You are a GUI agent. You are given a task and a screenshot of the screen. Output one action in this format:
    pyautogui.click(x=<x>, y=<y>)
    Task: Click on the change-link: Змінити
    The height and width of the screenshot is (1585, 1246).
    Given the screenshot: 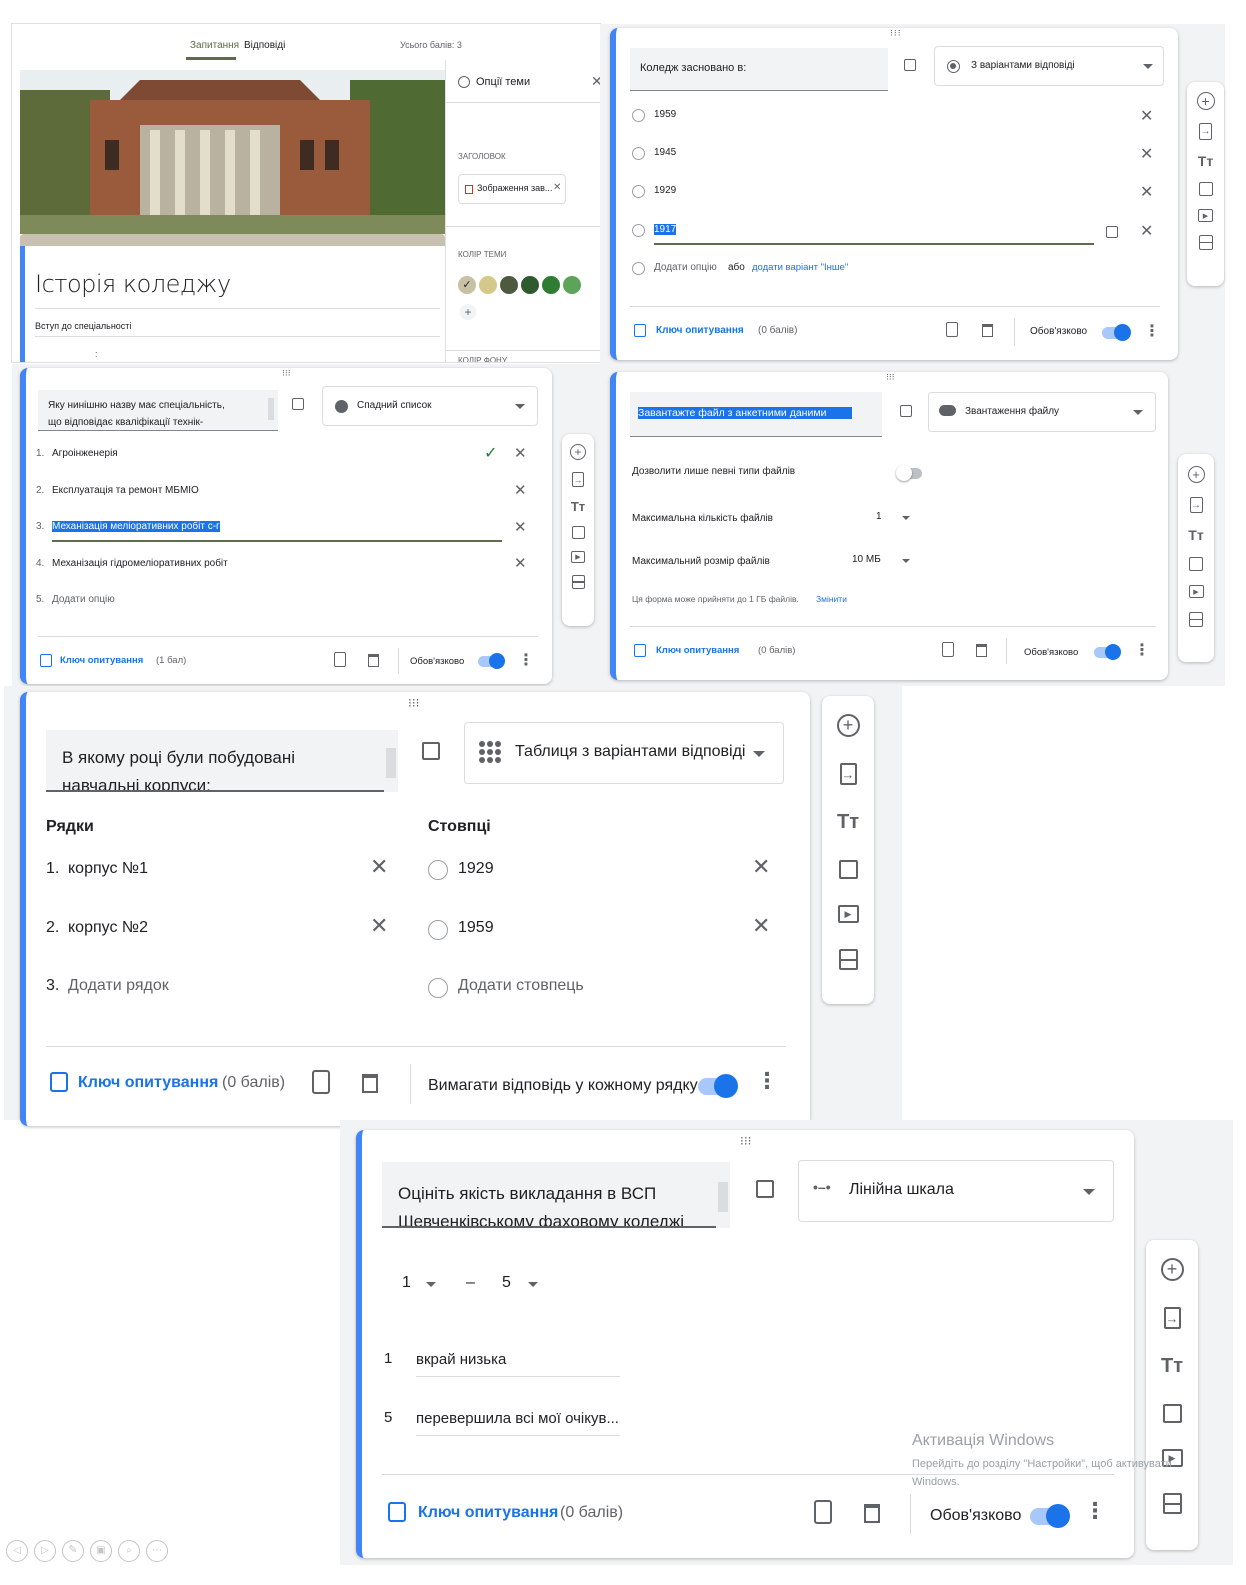 What is the action you would take?
    pyautogui.click(x=831, y=599)
    